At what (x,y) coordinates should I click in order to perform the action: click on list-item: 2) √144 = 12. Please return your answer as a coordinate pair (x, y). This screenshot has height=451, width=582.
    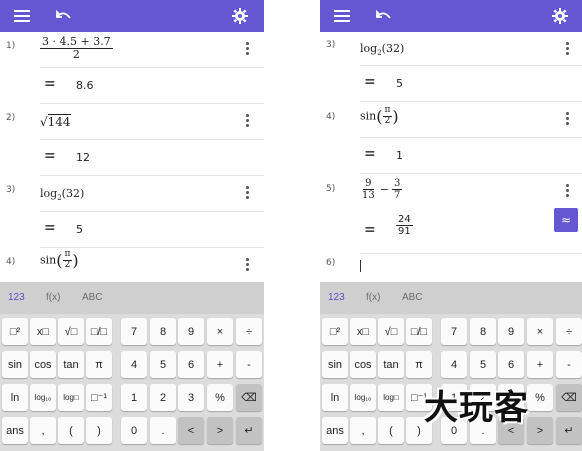
    Looking at the image, I should click on (132, 140).